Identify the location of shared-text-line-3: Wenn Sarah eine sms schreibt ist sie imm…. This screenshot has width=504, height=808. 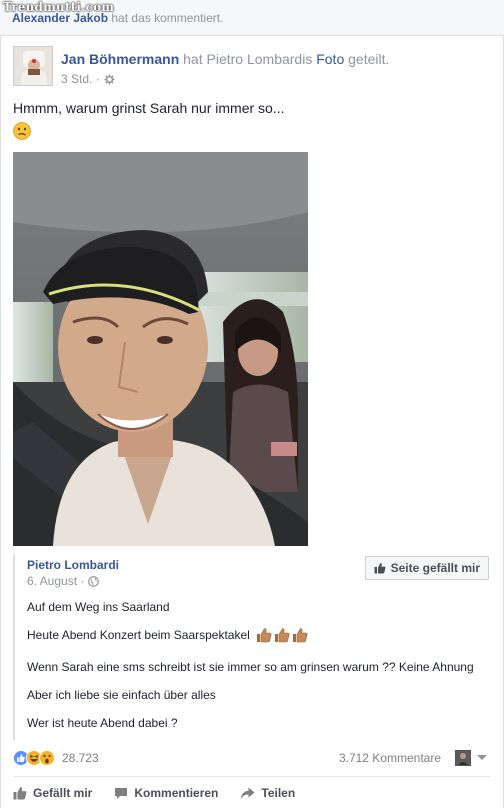
(250, 667).